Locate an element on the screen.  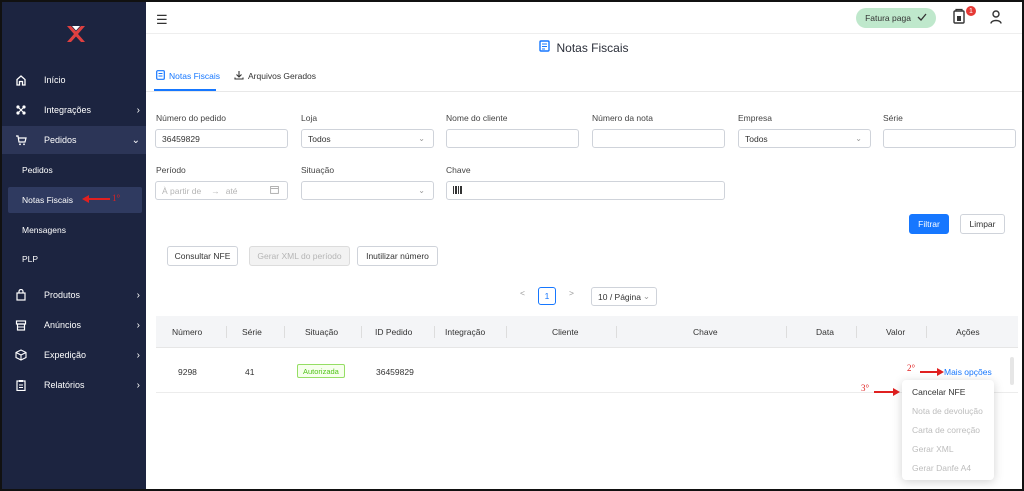
tab-notas-fiscais: Notas Fiscais is located at coordinates (188, 76).